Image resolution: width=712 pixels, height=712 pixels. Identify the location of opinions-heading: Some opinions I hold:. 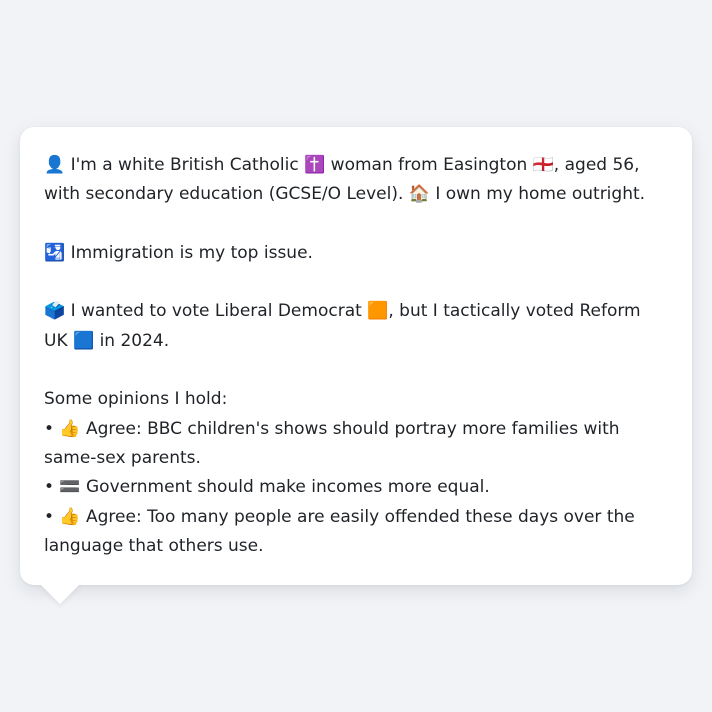
(136, 399).